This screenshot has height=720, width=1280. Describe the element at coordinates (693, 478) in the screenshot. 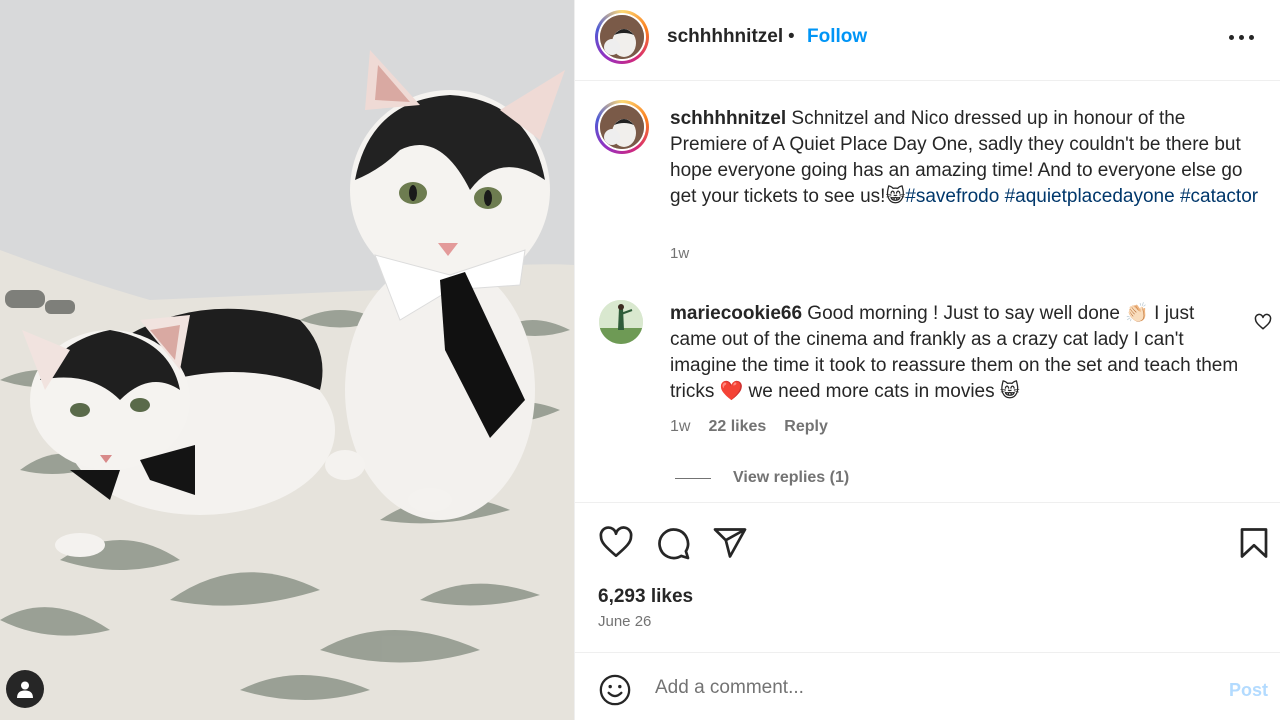

I see `divider-line` at that location.